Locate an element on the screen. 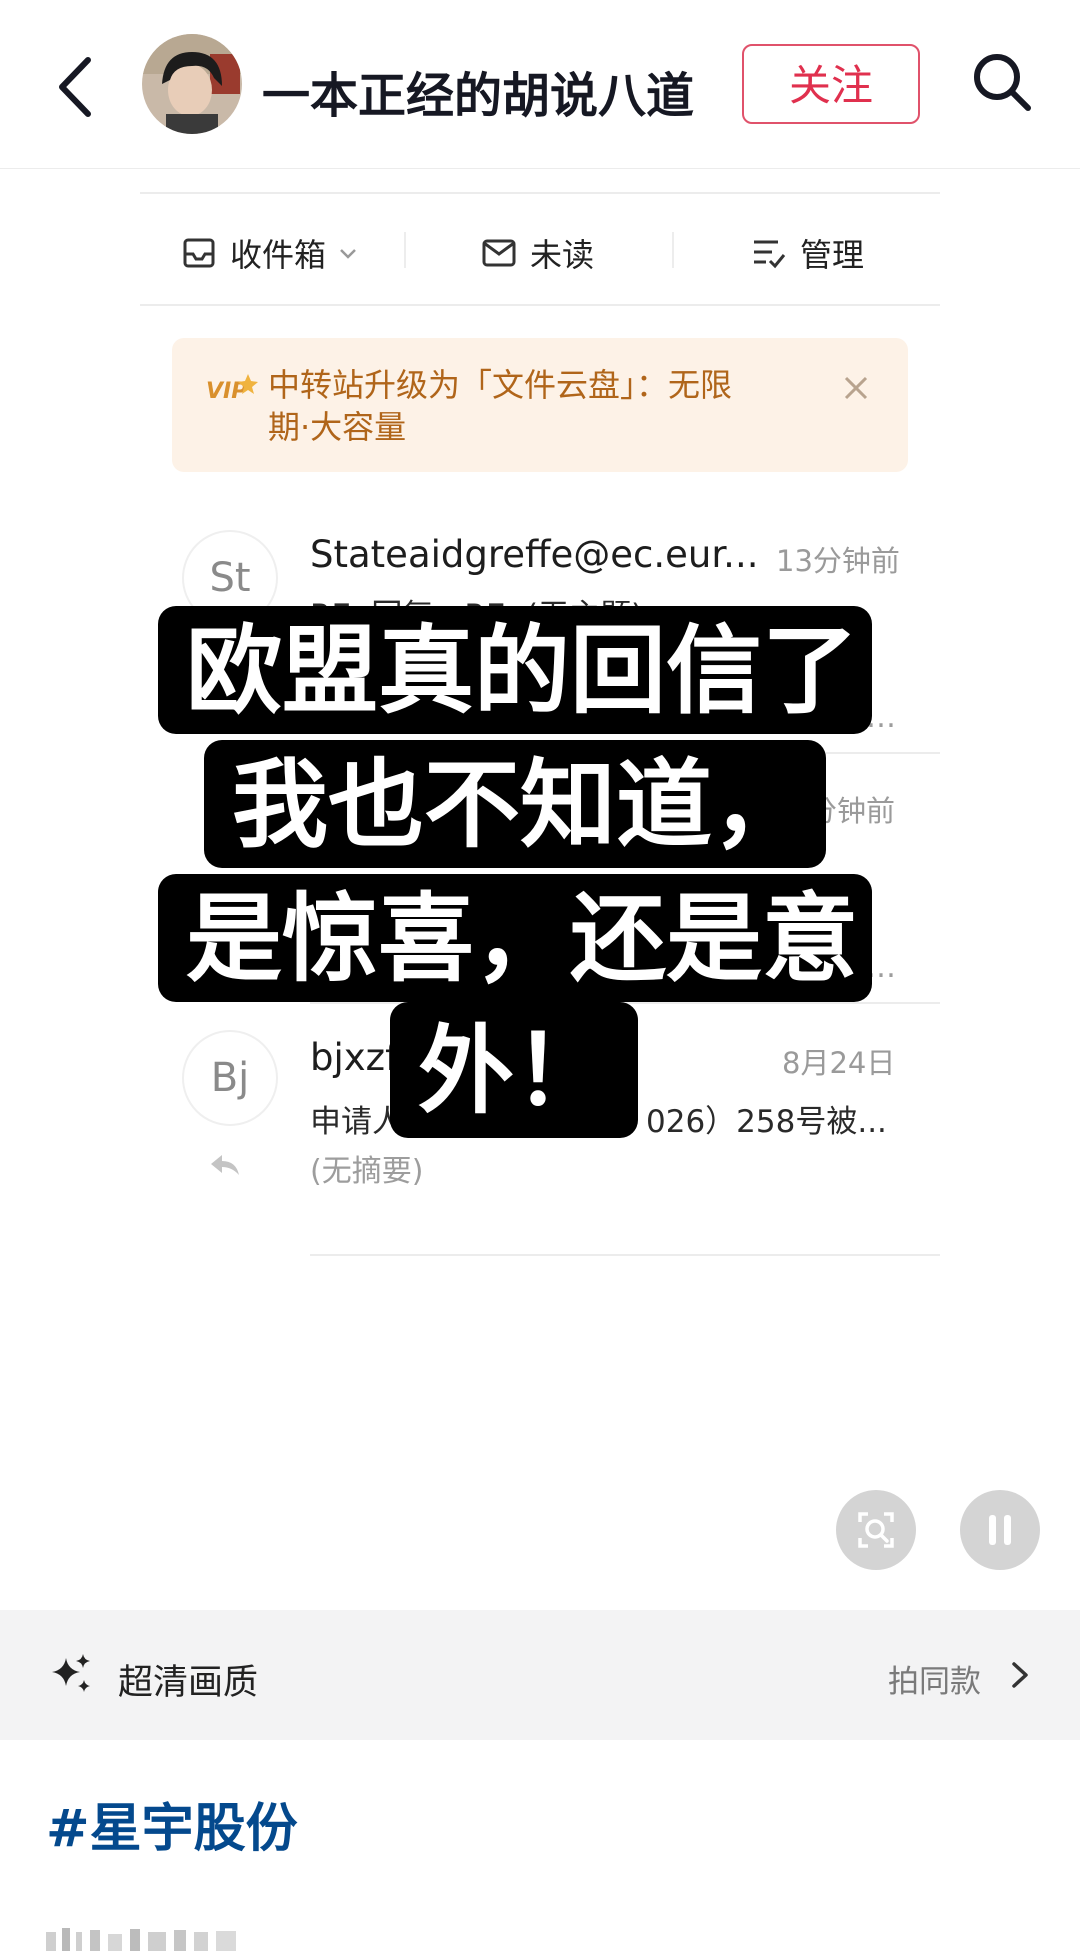 The height and width of the screenshot is (1951, 1080). chevron-down-icon is located at coordinates (348, 254).